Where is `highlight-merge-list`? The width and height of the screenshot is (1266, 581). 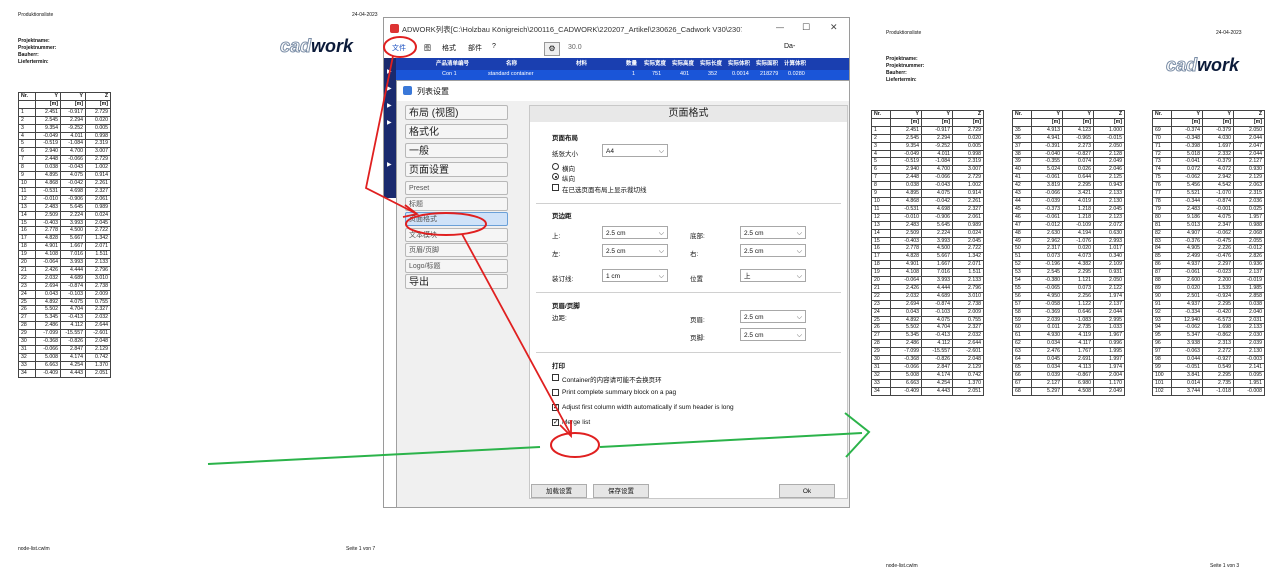 highlight-merge-list is located at coordinates (575, 445).